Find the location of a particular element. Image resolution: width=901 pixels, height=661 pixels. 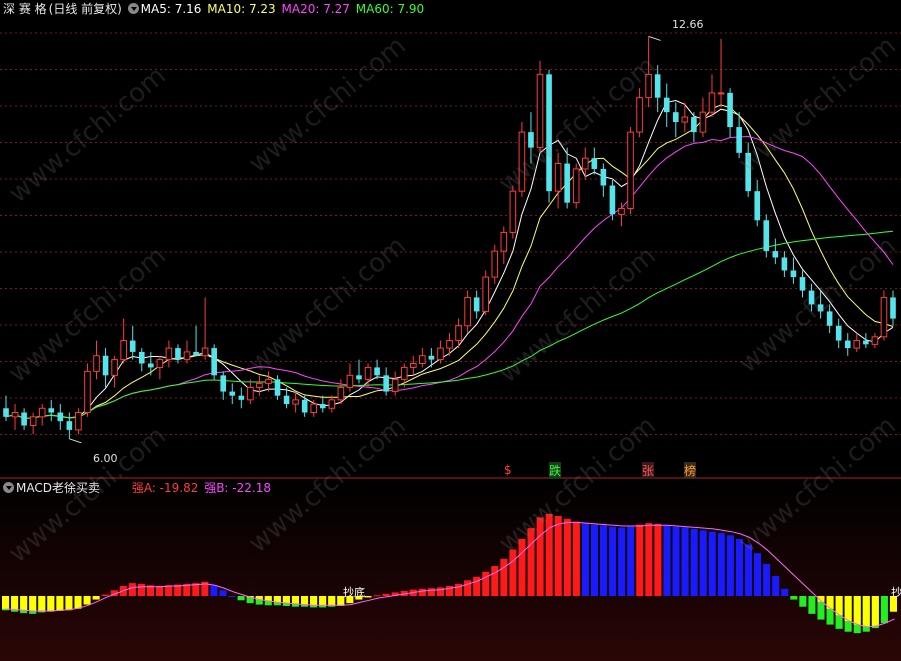

indicator-dropdown-icon is located at coordinates (8, 487).